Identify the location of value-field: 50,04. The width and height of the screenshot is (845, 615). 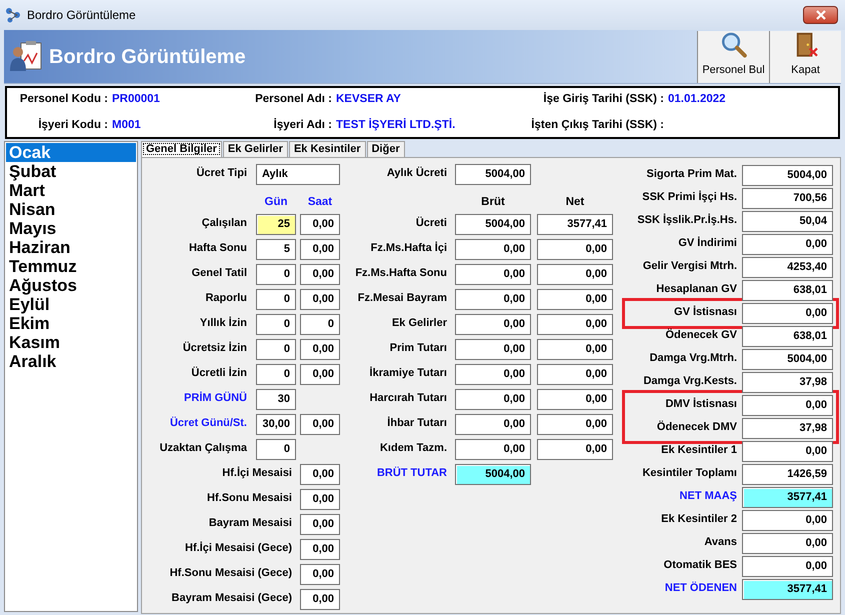
(787, 221).